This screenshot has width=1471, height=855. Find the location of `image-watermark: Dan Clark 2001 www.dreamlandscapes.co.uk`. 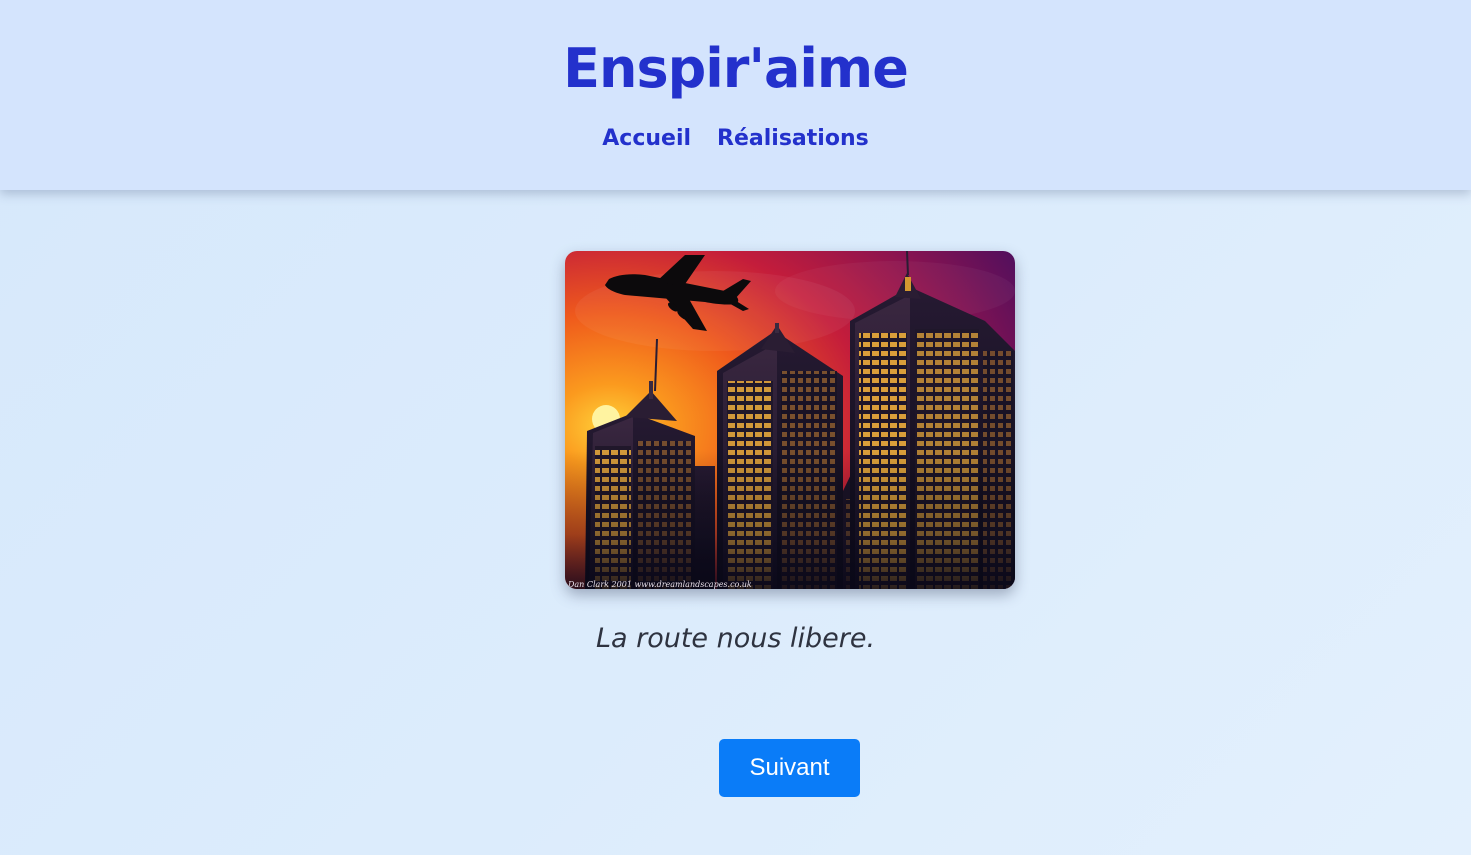

image-watermark: Dan Clark 2001 www.dreamlandscapes.co.uk is located at coordinates (659, 584).